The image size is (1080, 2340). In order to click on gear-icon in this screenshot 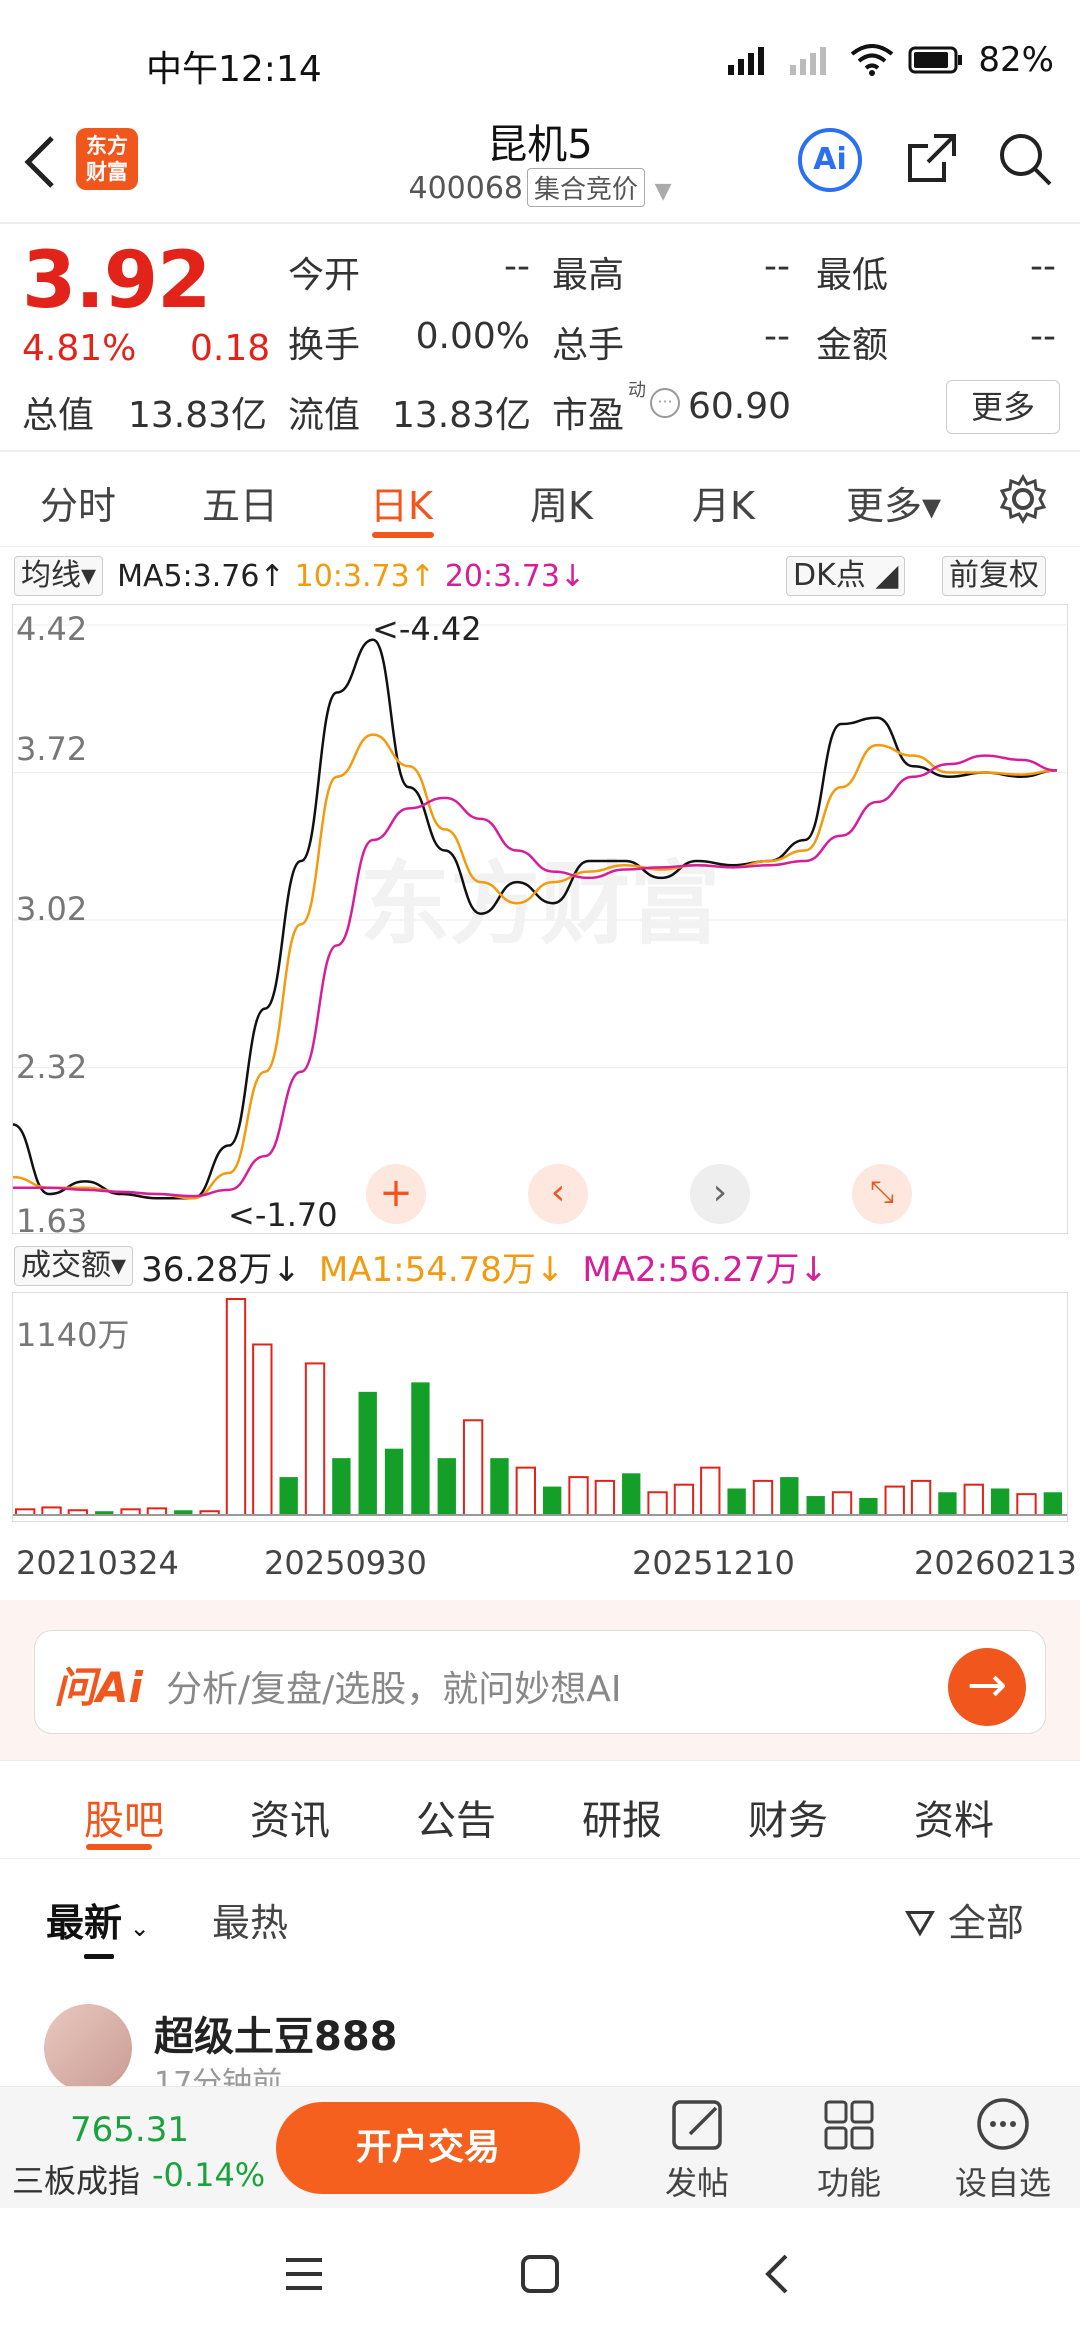, I will do `click(1023, 499)`.